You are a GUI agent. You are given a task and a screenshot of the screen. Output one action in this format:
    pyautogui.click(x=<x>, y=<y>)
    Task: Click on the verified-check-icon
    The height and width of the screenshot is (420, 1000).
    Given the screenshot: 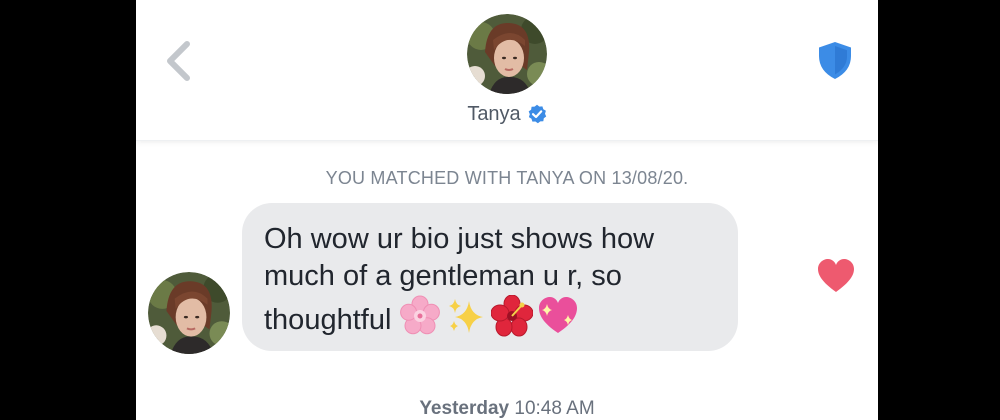 What is the action you would take?
    pyautogui.click(x=537, y=114)
    